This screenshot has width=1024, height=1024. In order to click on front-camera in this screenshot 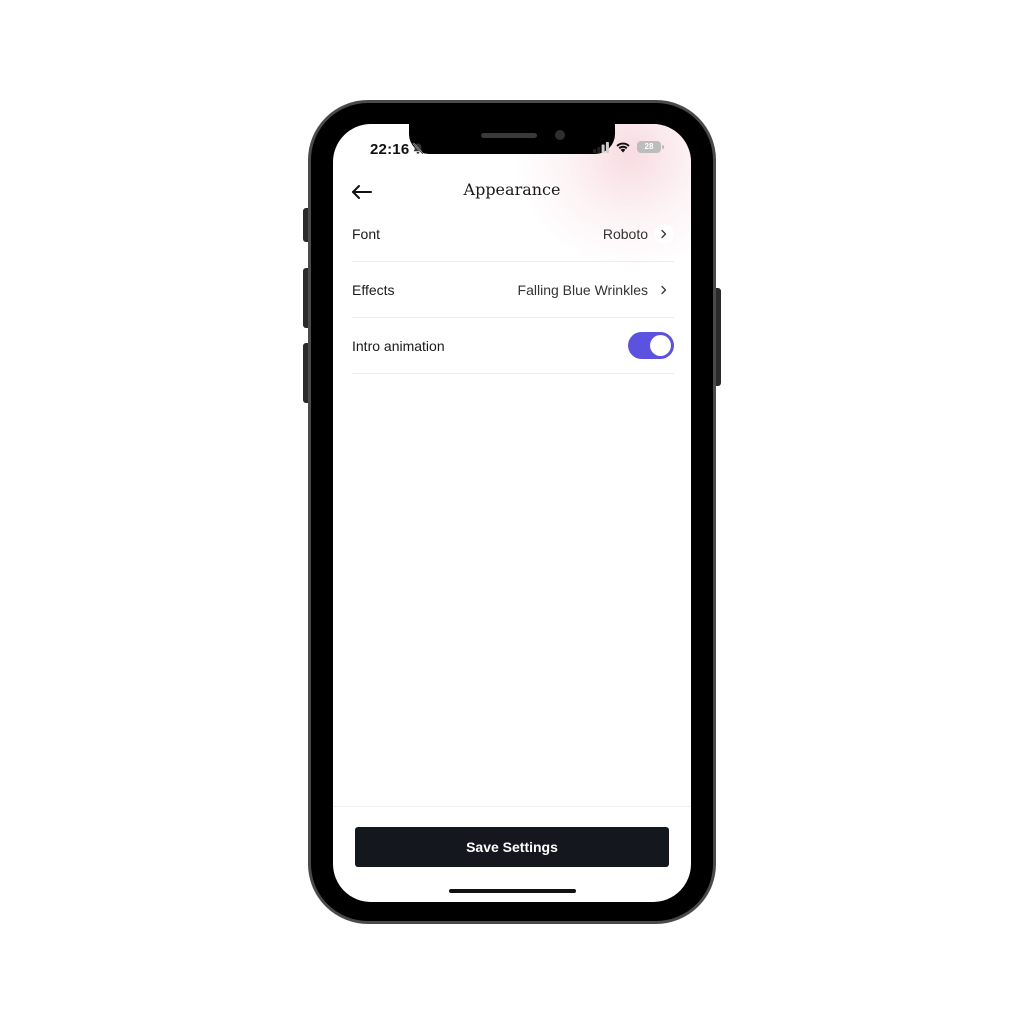, I will do `click(560, 135)`.